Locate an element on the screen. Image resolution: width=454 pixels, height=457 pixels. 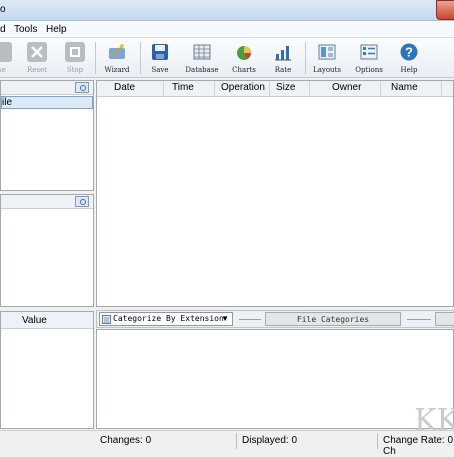
window-title: o is located at coordinates (3, 9).